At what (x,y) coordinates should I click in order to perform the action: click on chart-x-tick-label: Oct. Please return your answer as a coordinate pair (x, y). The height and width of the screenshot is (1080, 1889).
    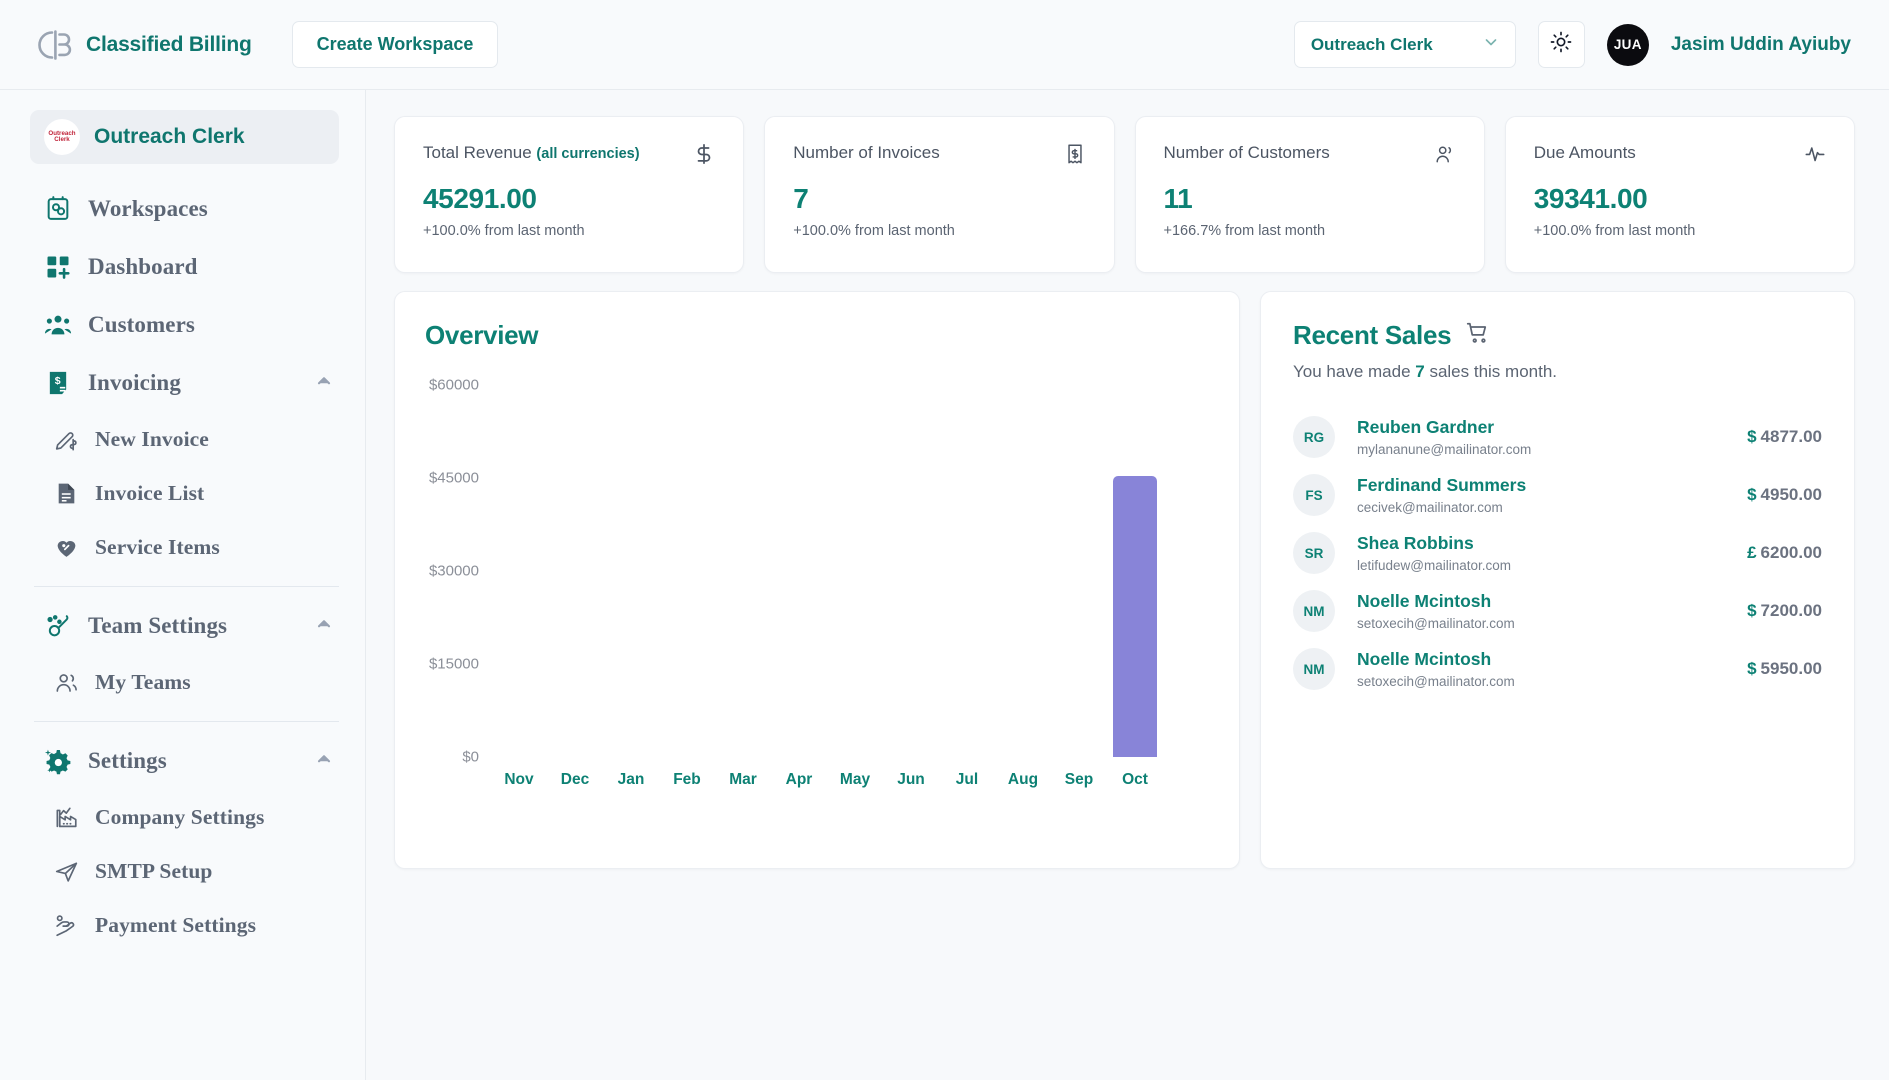
    Looking at the image, I should click on (1135, 779).